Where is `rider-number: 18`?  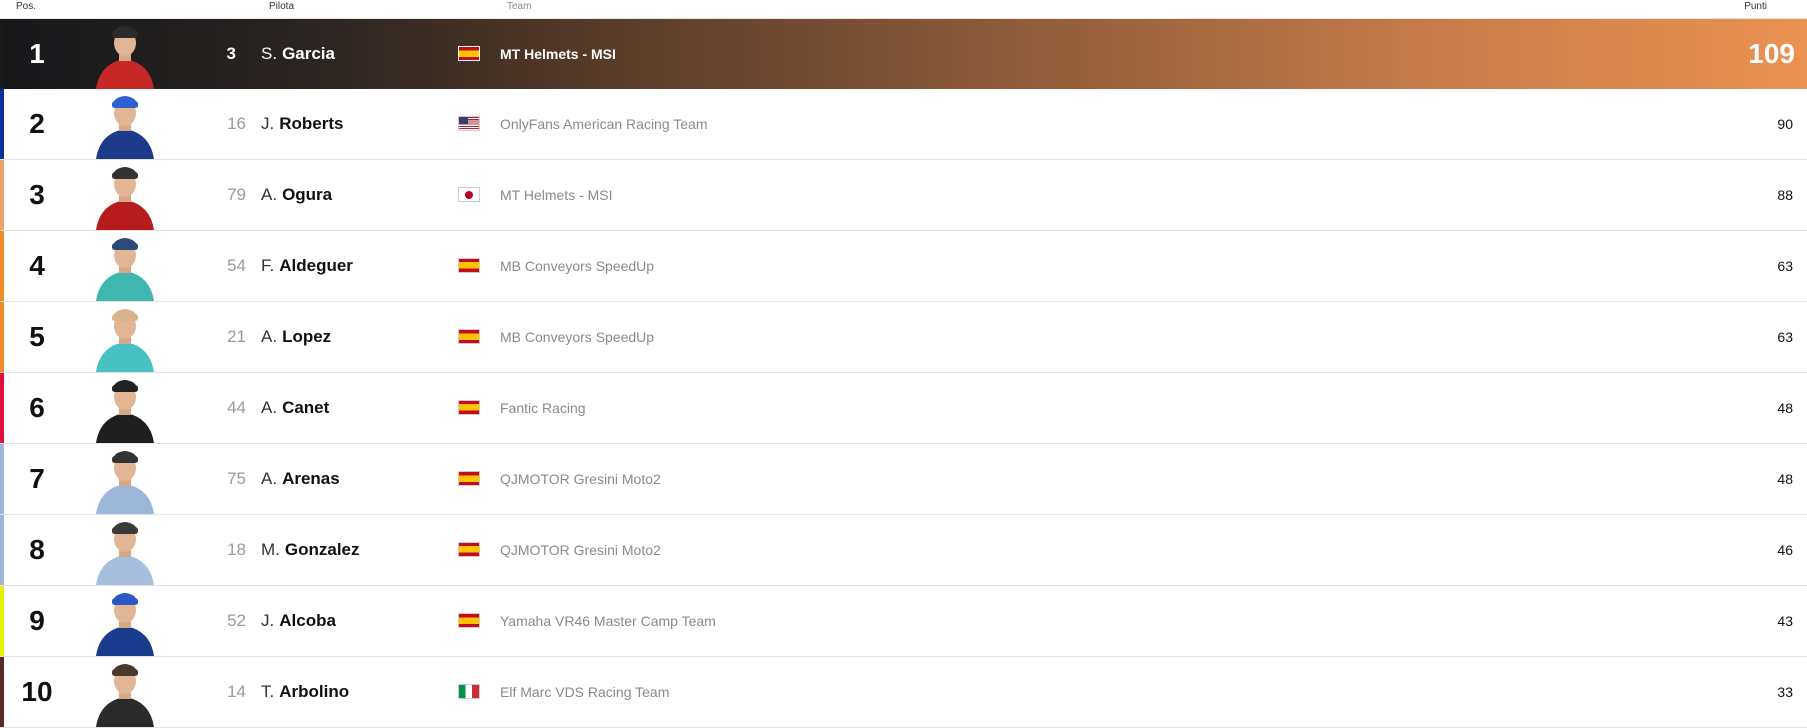 rider-number: 18 is located at coordinates (236, 549).